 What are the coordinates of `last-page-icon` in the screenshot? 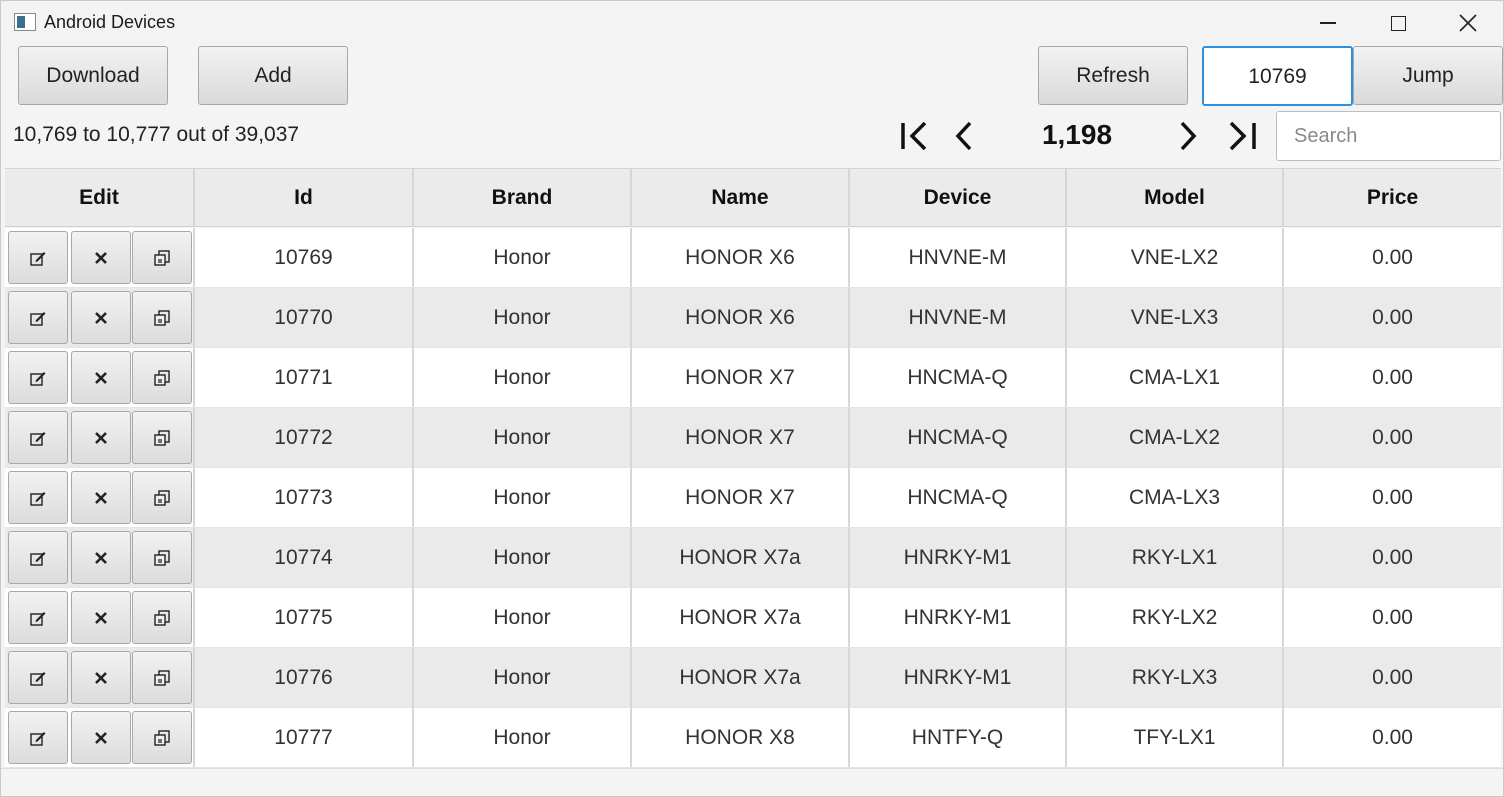 It's located at (1242, 136).